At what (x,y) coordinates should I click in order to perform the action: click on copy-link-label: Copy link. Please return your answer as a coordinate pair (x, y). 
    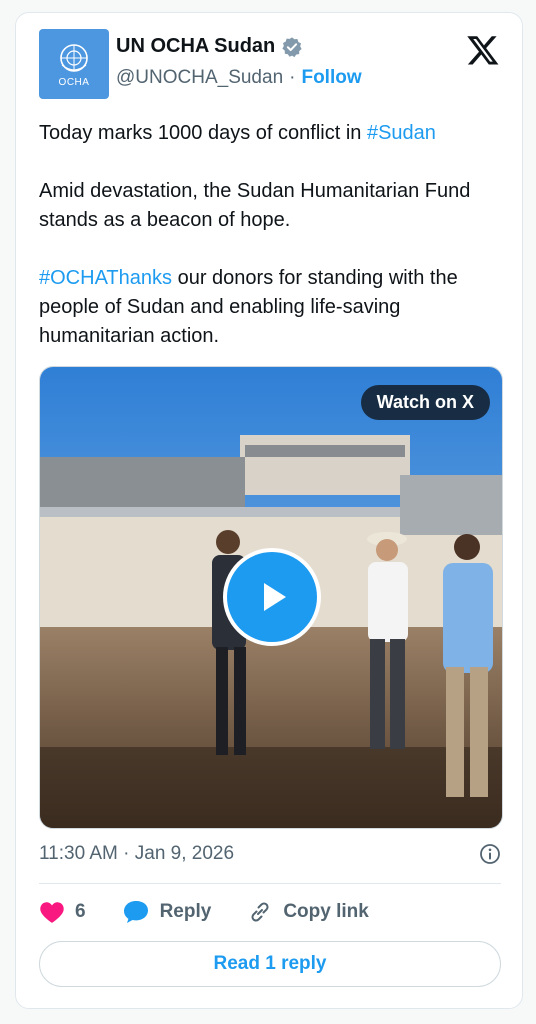
    Looking at the image, I should click on (326, 911).